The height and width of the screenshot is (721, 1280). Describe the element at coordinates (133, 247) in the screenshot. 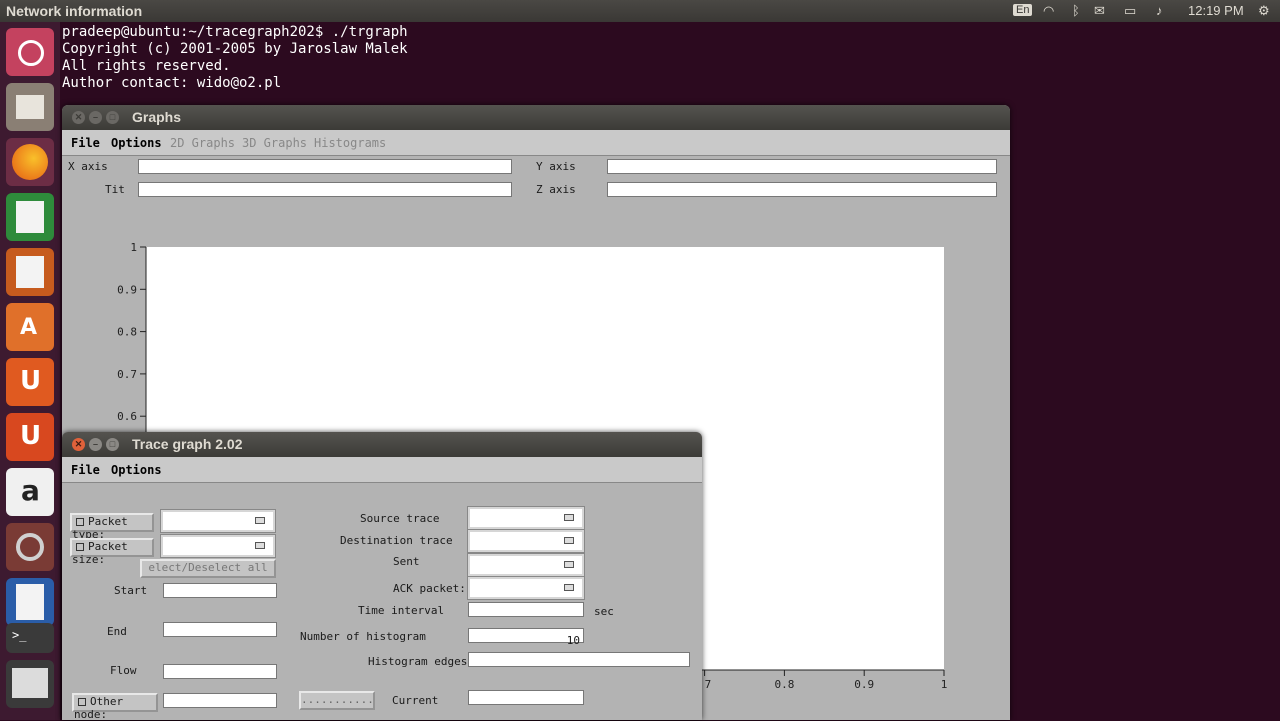

I see `y-tick-label: 1` at that location.